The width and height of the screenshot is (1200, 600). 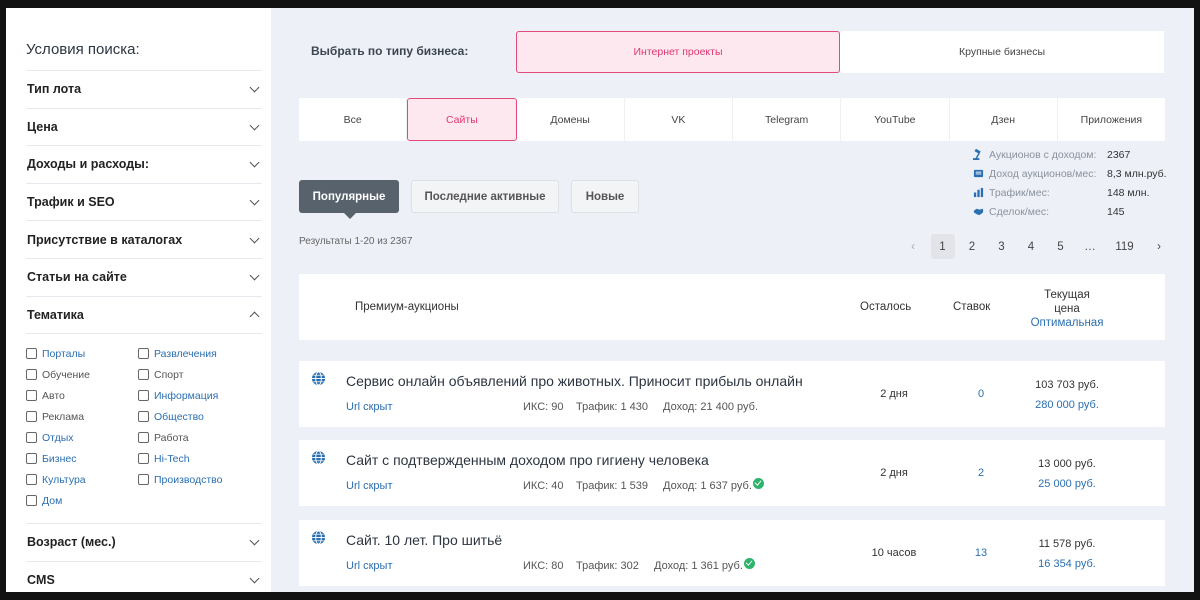 What do you see at coordinates (144, 543) in the screenshot?
I see `filter-section-bottom-item-0: Возраст (мес.)` at bounding box center [144, 543].